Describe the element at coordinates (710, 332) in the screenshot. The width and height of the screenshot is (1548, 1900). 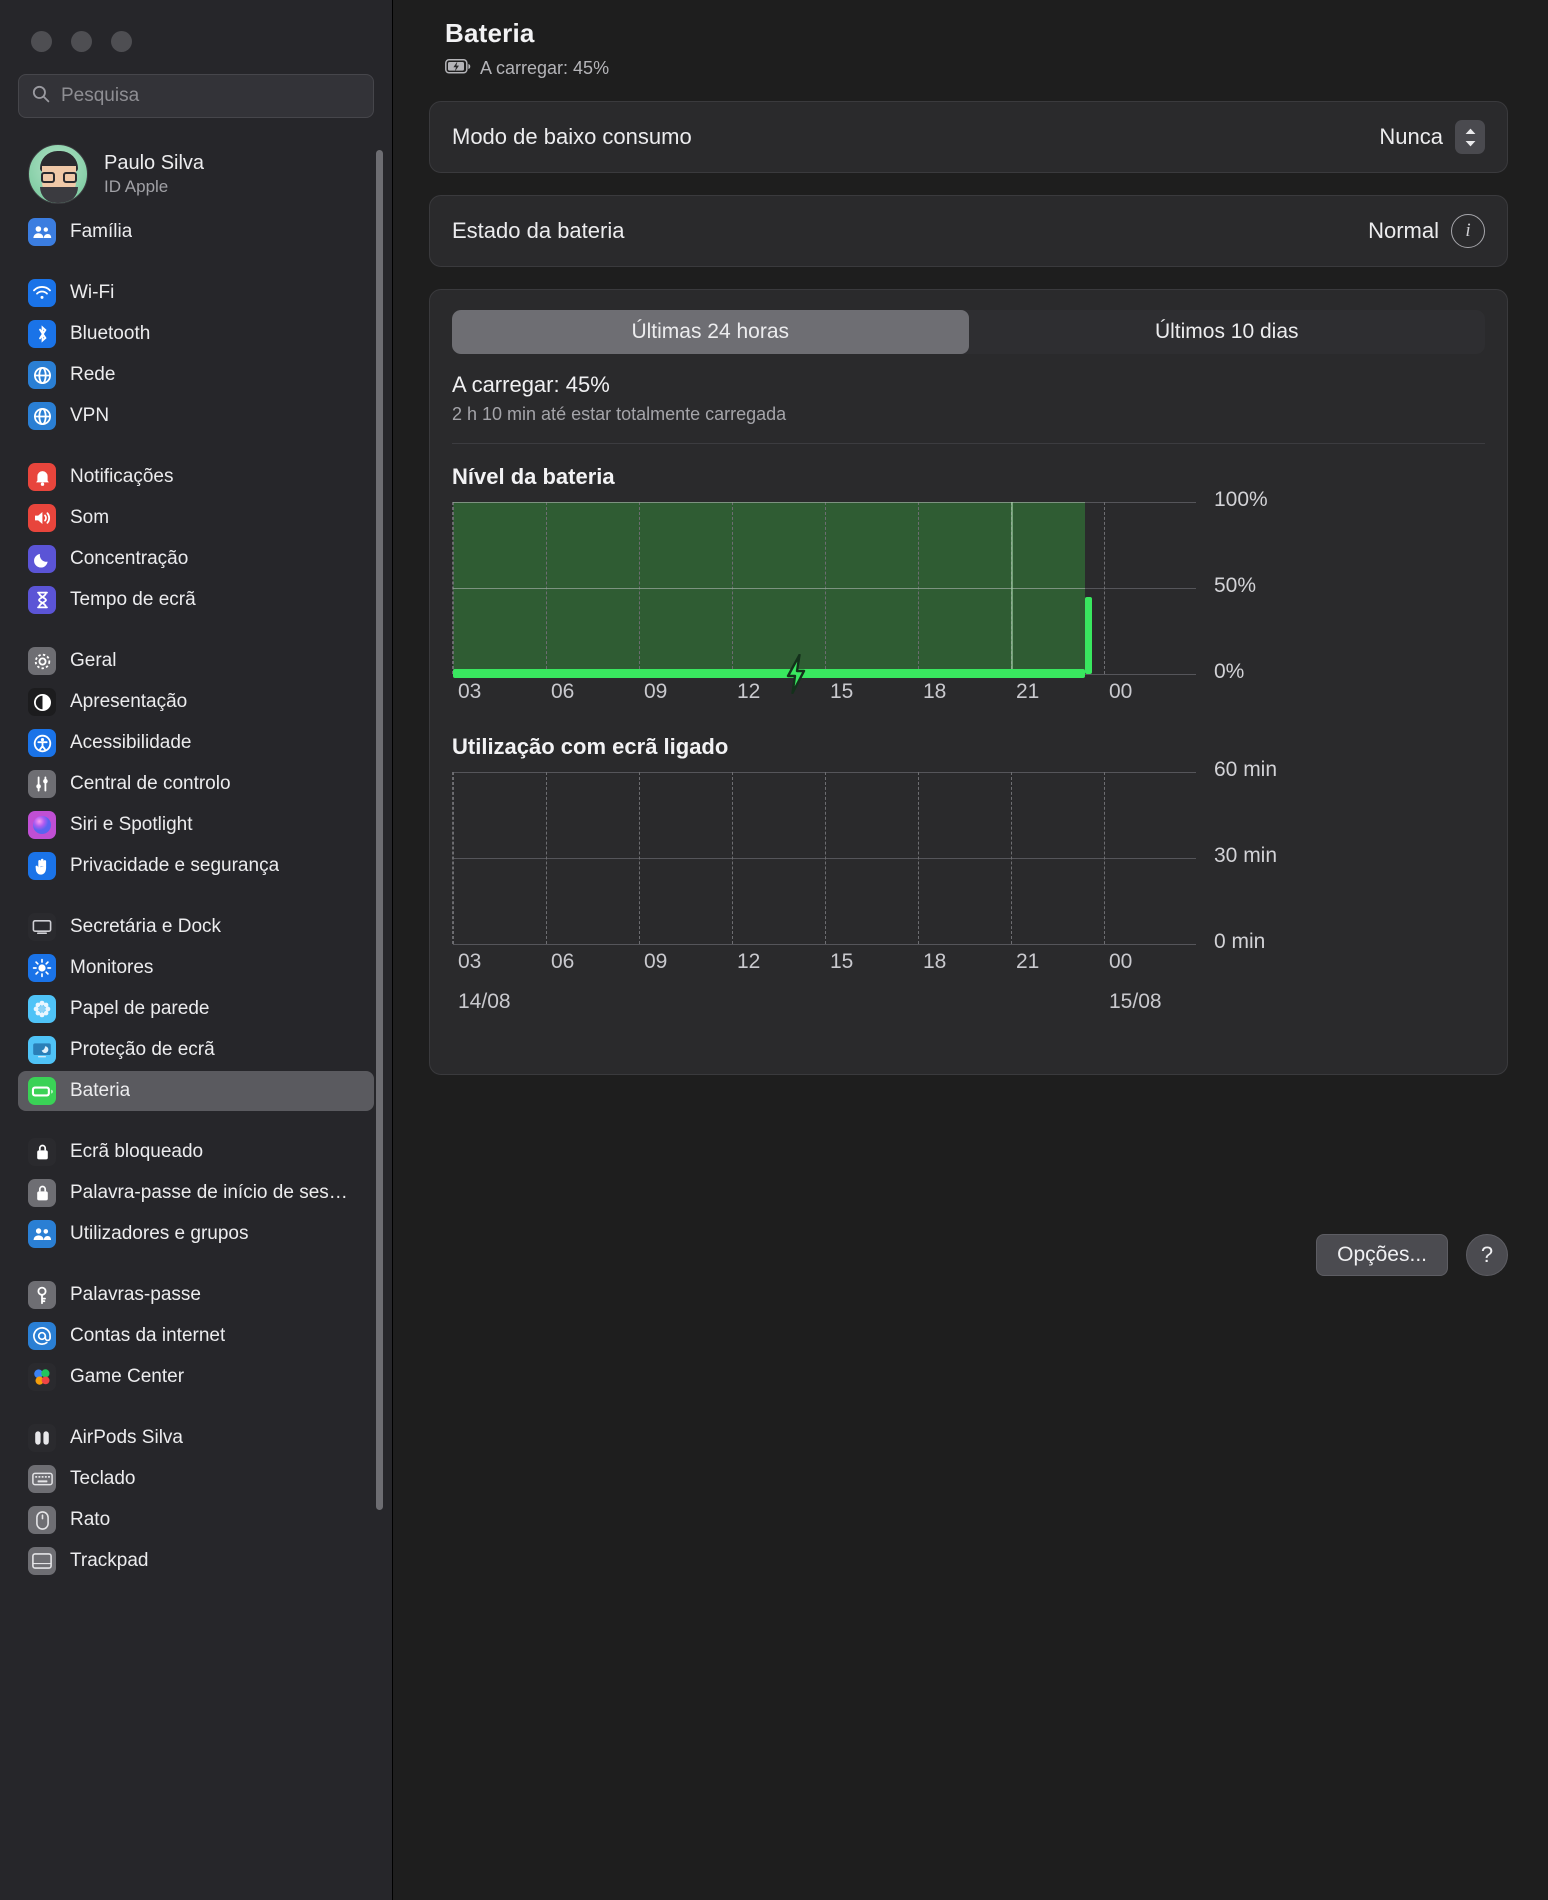
I see `tab-last-24-hours: Últimas 24 horas` at that location.